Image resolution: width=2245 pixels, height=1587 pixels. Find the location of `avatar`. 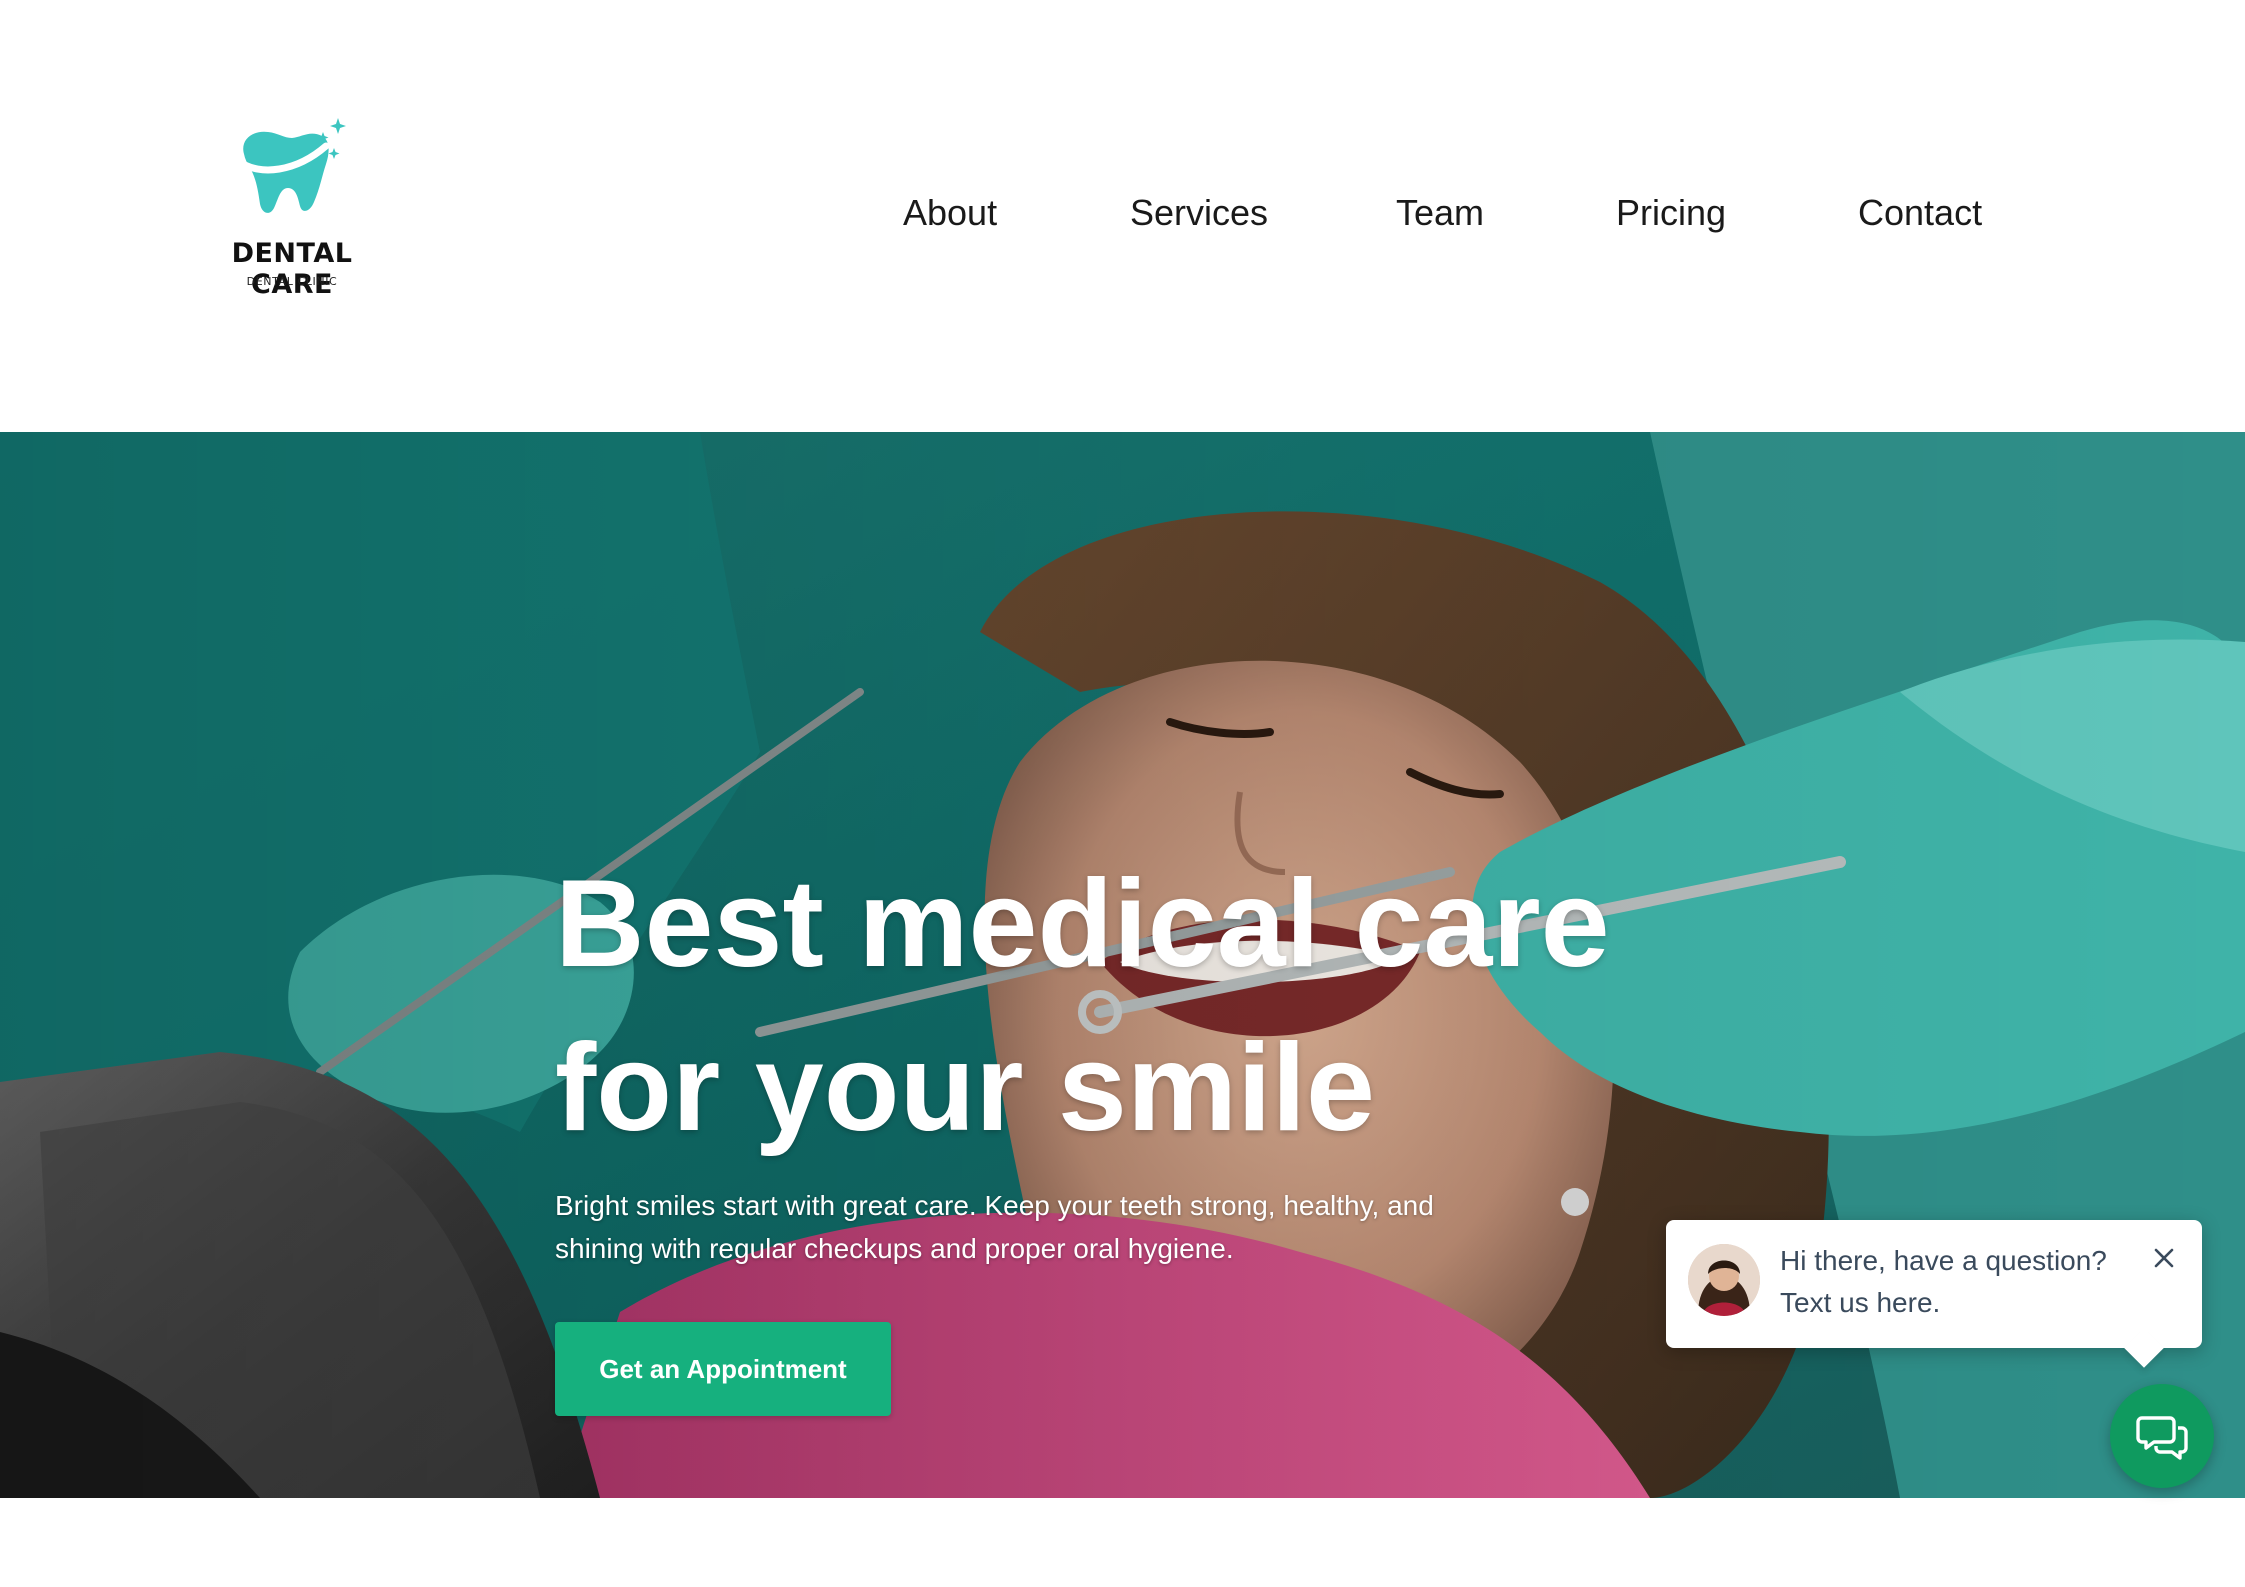

avatar is located at coordinates (1724, 1280).